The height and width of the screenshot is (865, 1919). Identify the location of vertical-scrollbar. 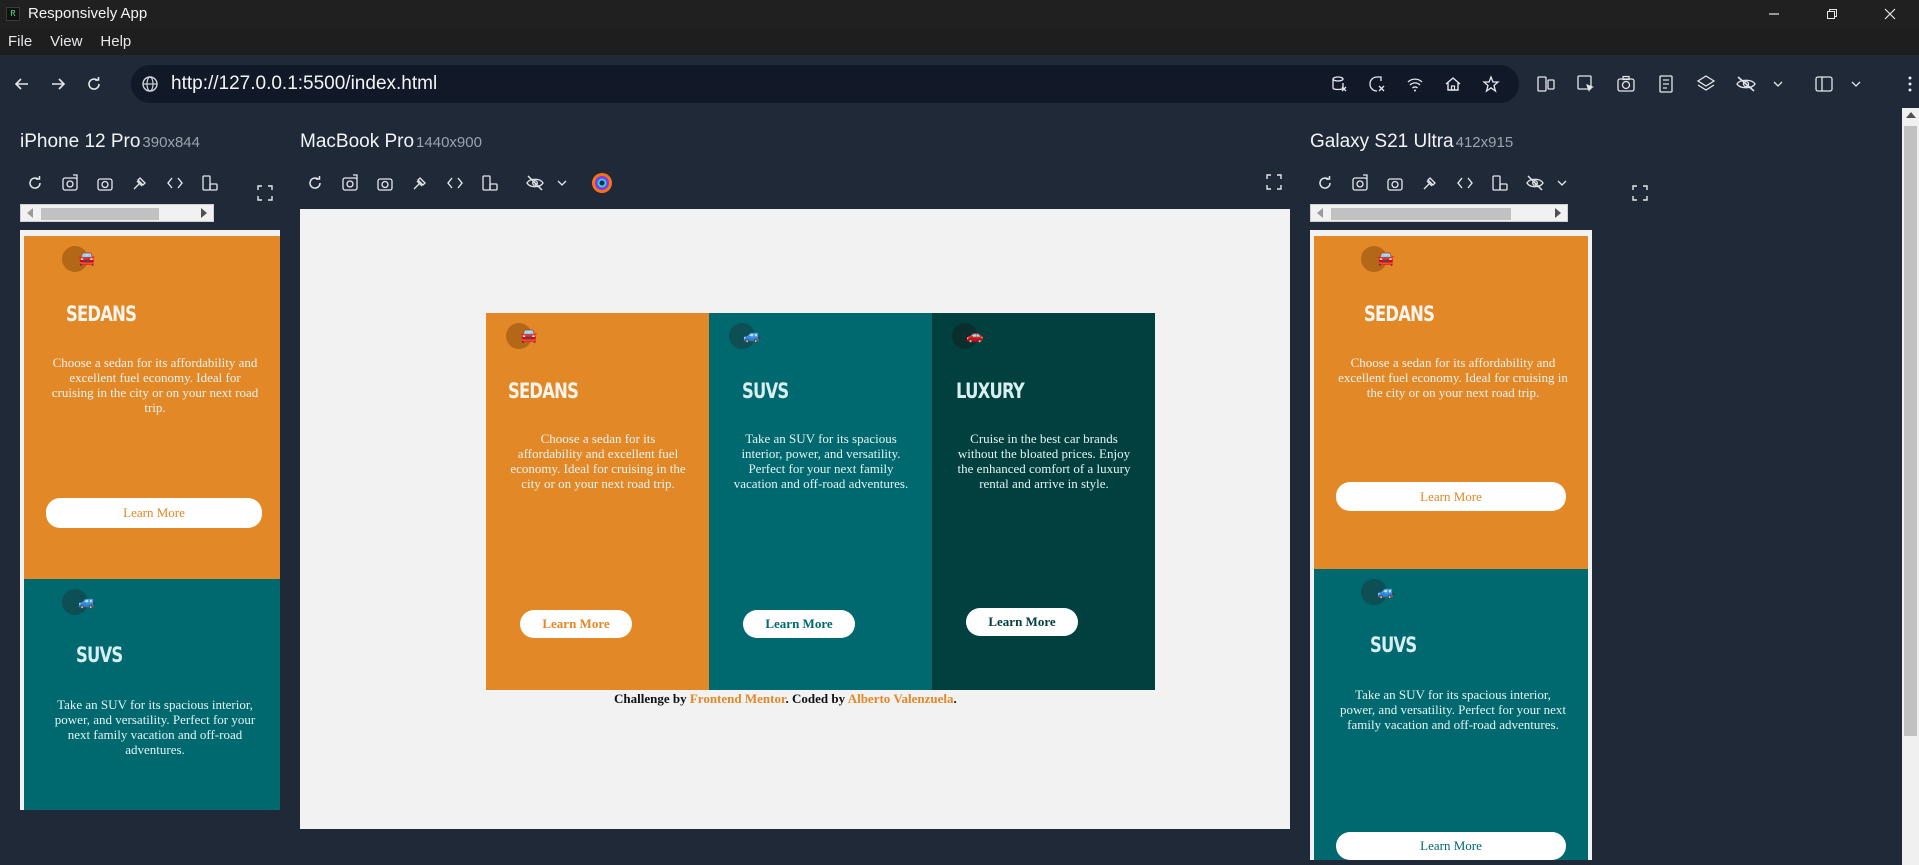
(1910, 486).